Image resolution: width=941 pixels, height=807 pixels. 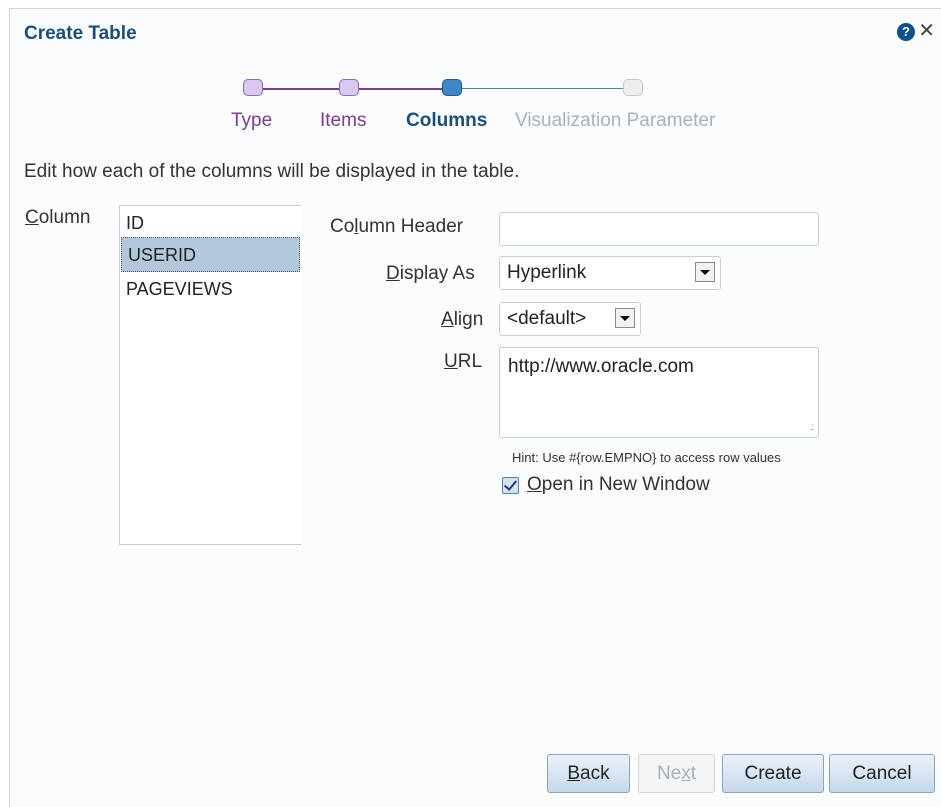 I want to click on column-listbox: ID USERID PAGEVIEWS, so click(x=210, y=375).